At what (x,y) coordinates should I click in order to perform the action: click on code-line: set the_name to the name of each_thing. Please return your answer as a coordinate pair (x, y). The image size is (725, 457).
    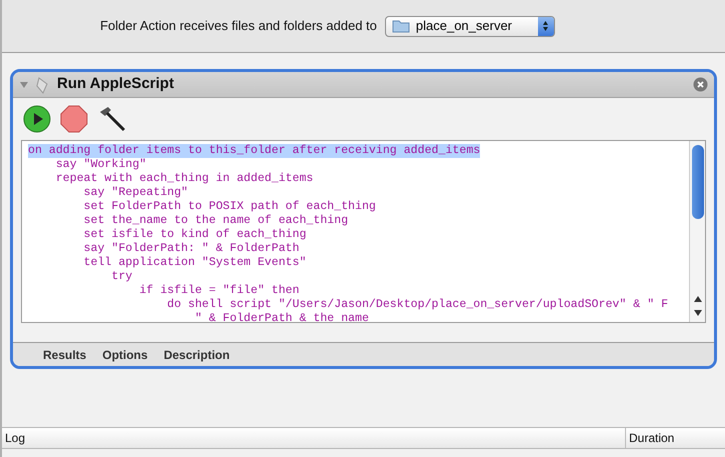
    Looking at the image, I should click on (215, 221).